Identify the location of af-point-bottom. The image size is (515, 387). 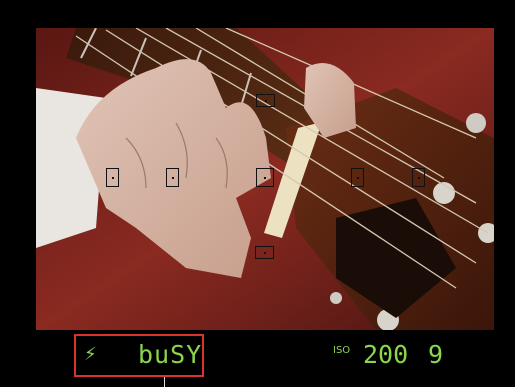
(264, 252).